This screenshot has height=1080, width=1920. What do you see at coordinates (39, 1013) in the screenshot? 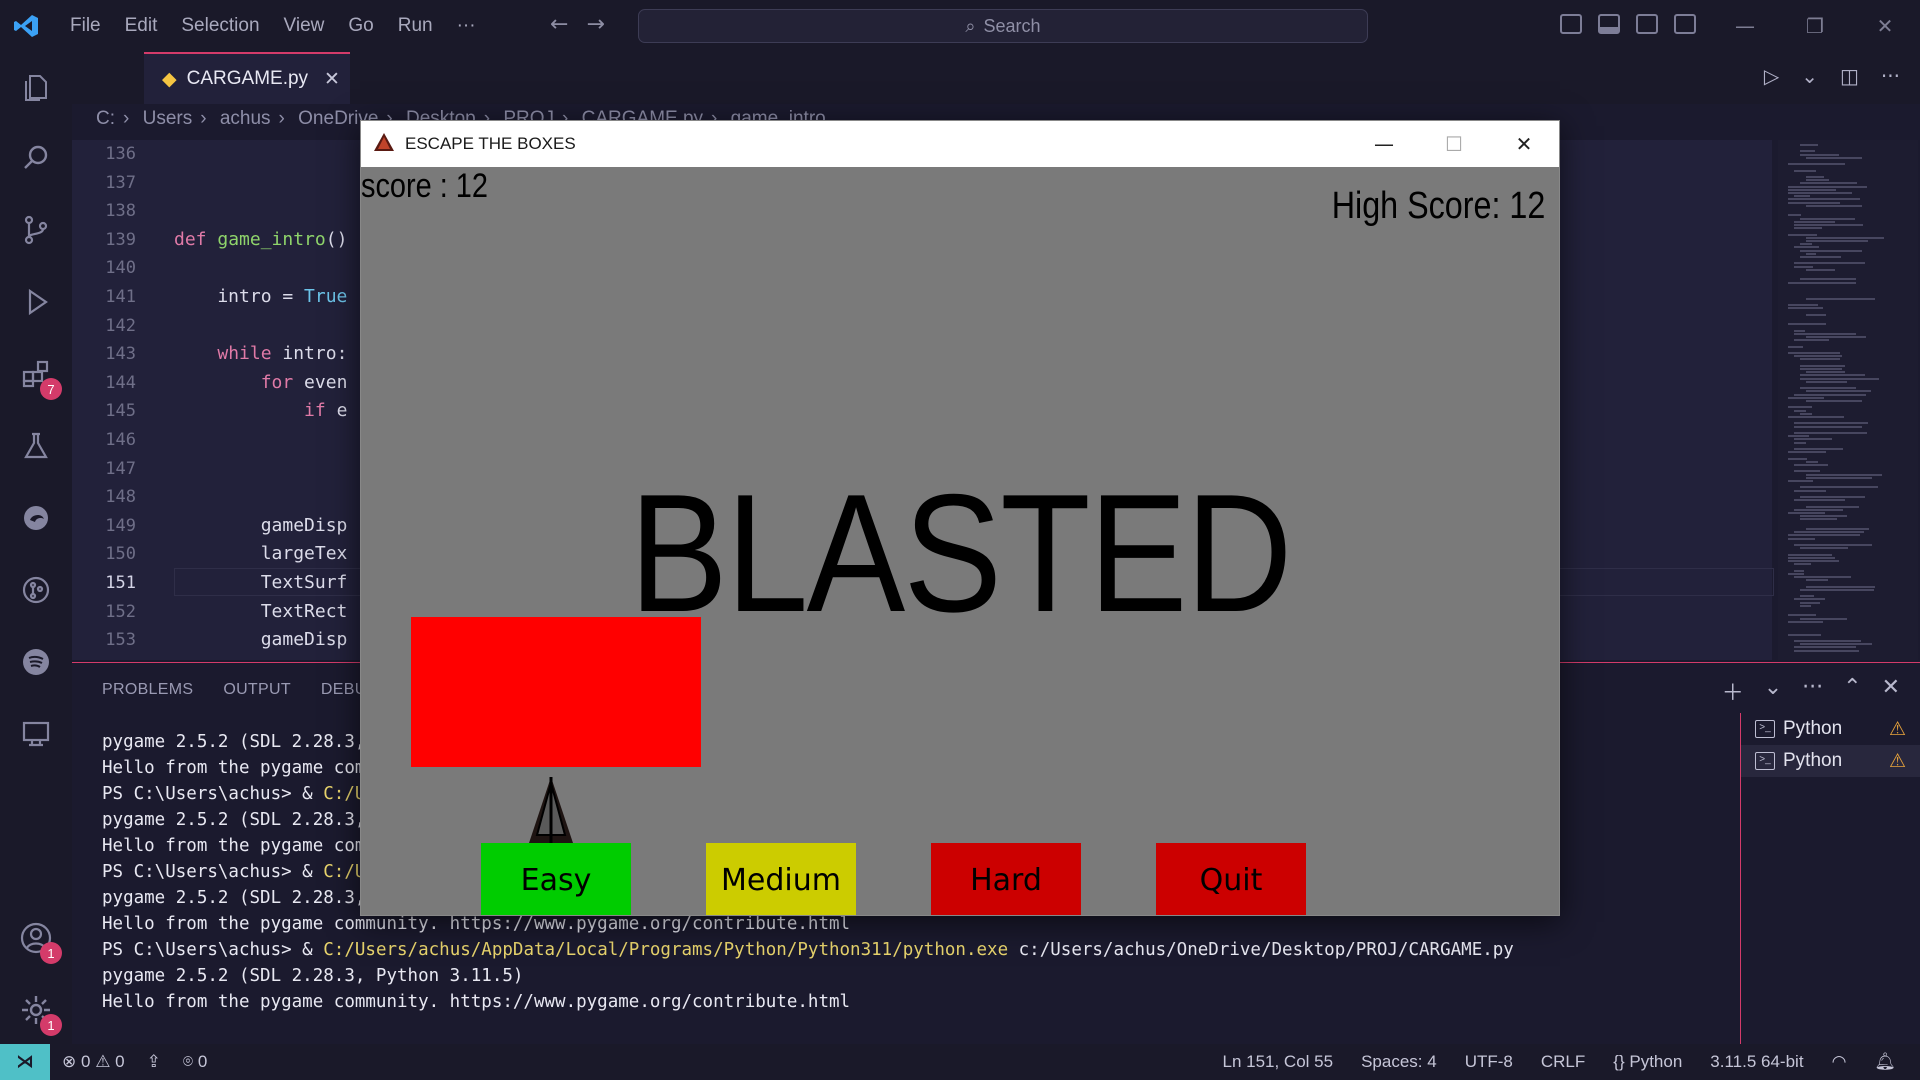
I see `manage-gear-icon: 1` at bounding box center [39, 1013].